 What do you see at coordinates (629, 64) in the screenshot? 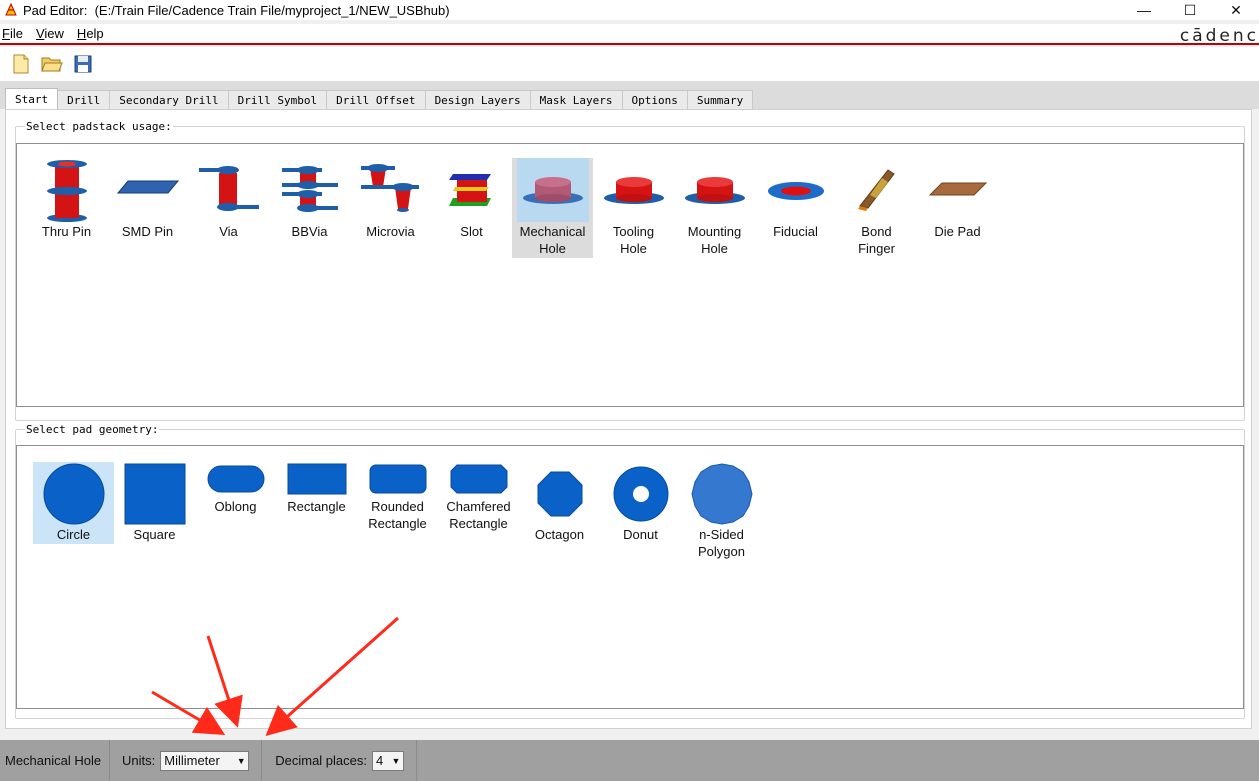
I see `toolbar` at bounding box center [629, 64].